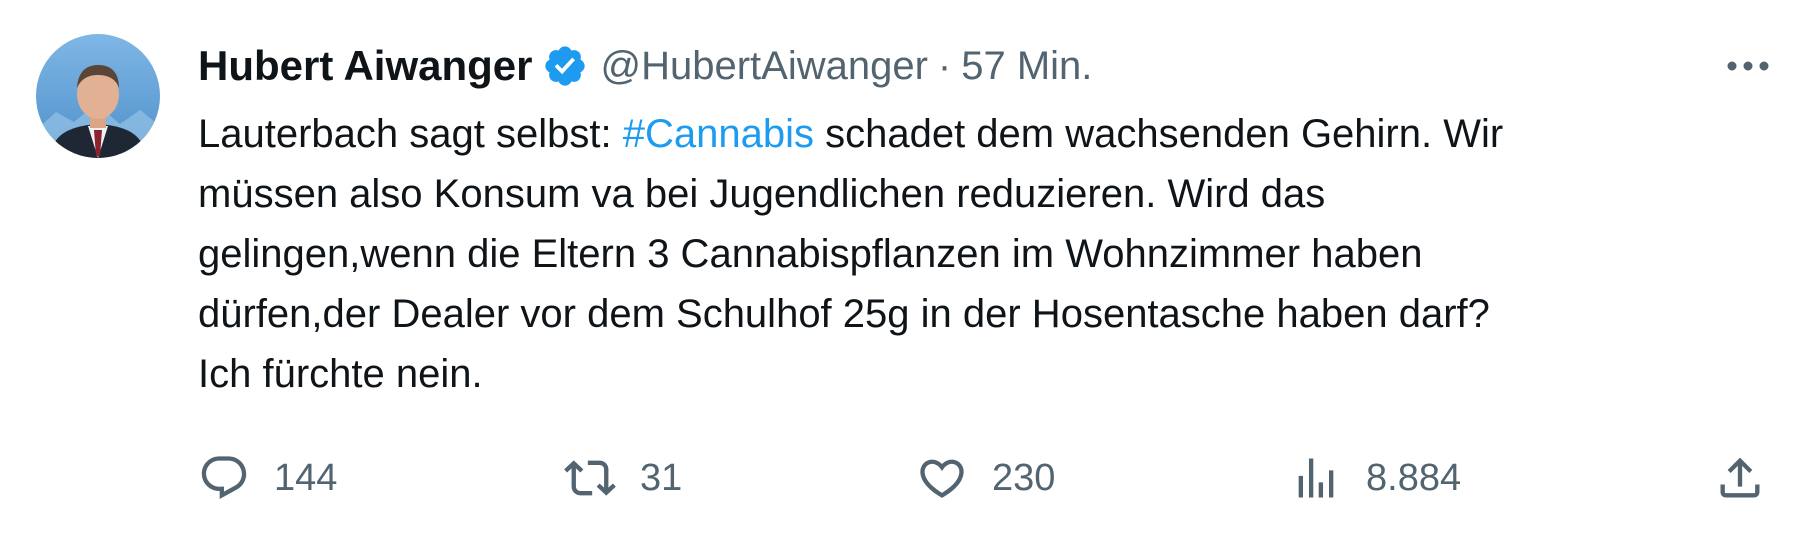 The height and width of the screenshot is (540, 1812). I want to click on reply-count: 144, so click(306, 477).